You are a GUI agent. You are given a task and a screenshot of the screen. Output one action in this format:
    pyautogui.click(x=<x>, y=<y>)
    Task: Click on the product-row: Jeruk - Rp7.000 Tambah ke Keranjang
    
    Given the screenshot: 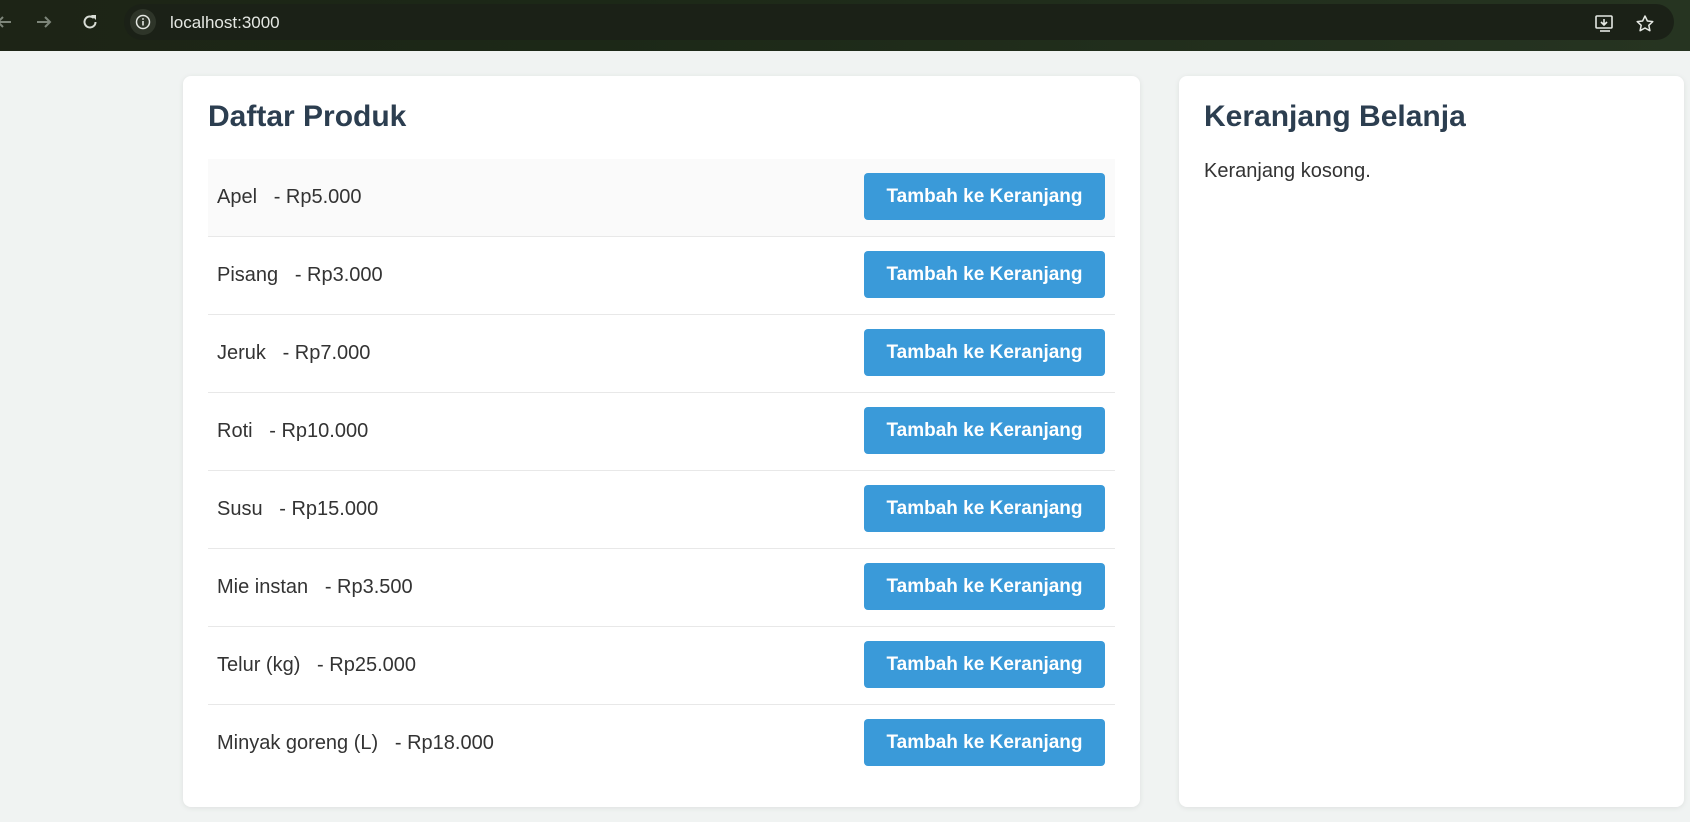 What is the action you would take?
    pyautogui.click(x=661, y=354)
    